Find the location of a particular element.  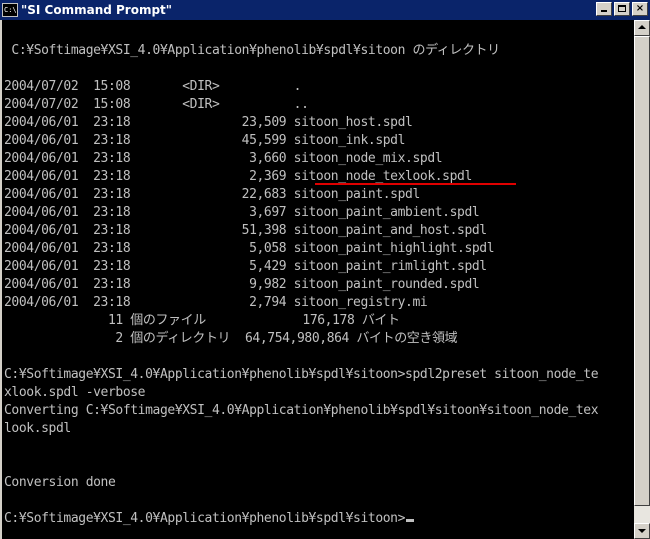

vertical-scrollbar is located at coordinates (642, 279).